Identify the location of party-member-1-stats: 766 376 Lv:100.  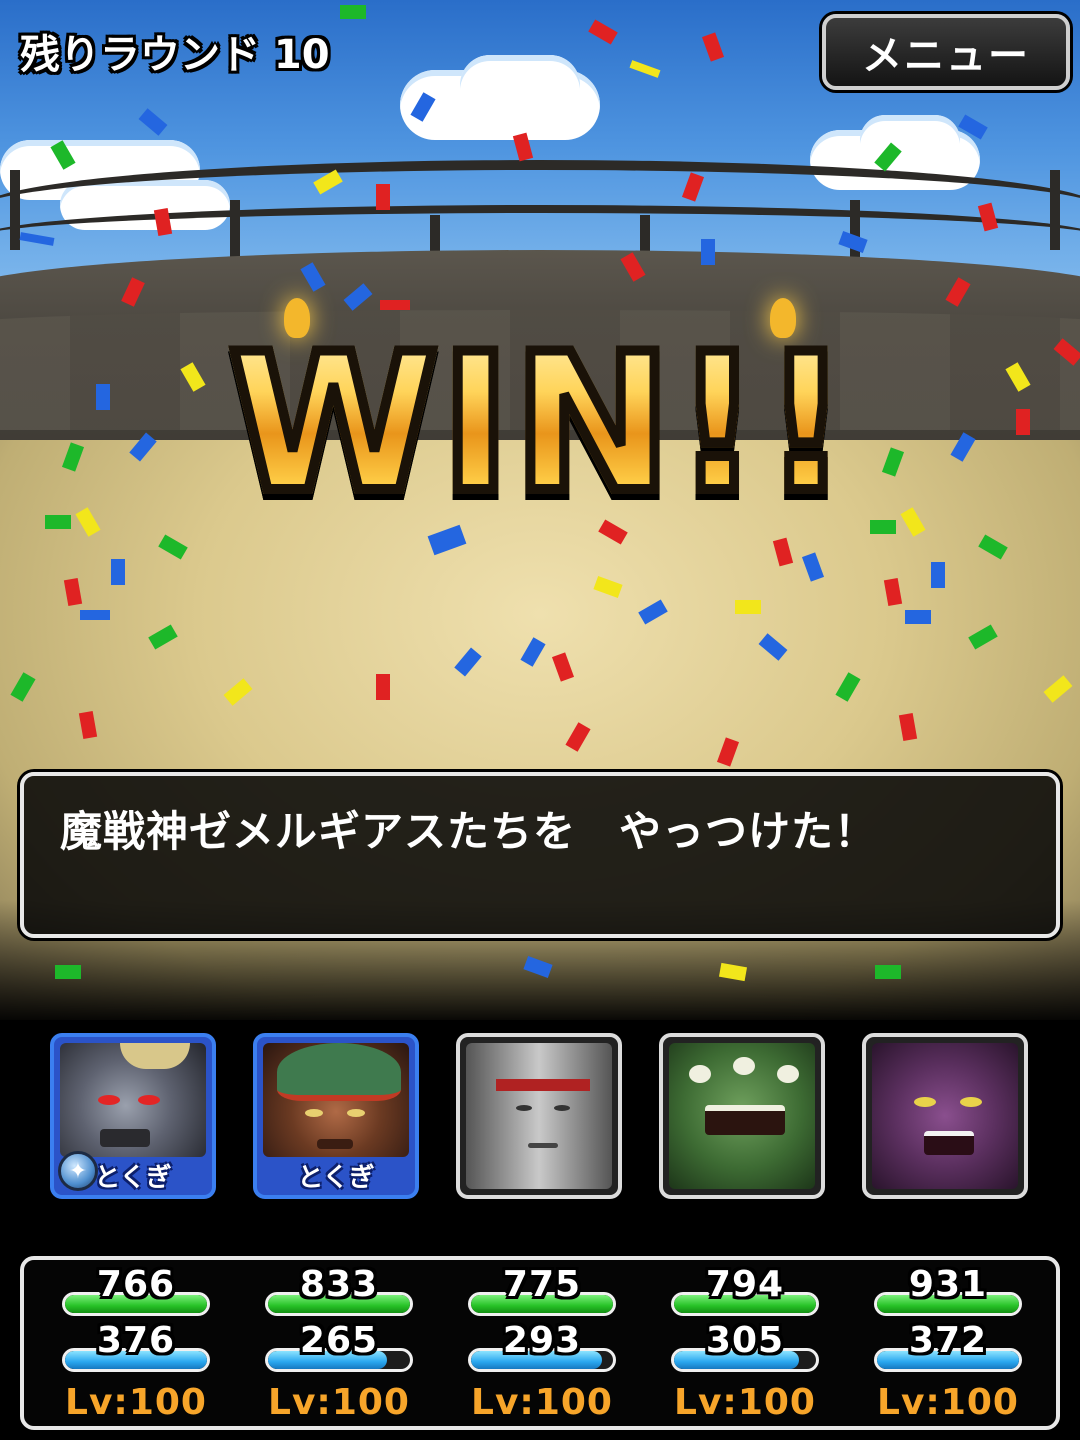
(134, 1345).